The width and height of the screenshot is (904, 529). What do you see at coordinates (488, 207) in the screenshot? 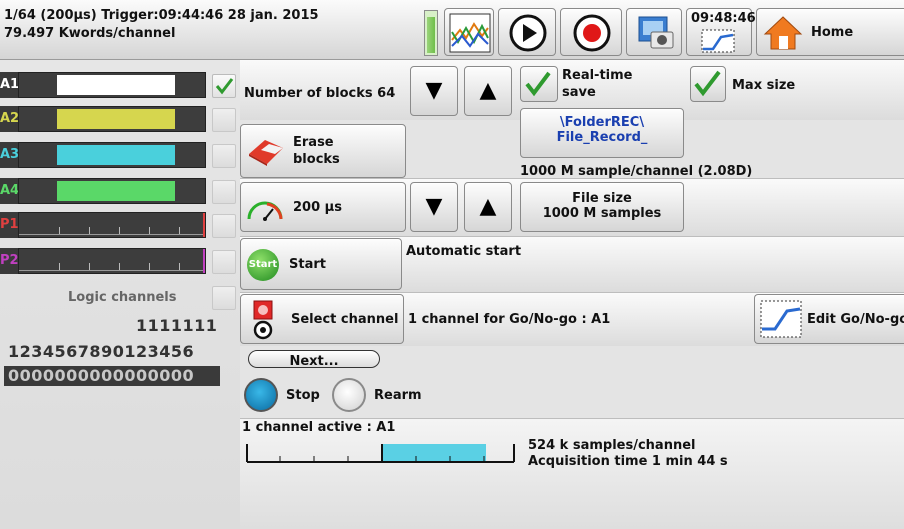
I see `period-up-button: ▲` at bounding box center [488, 207].